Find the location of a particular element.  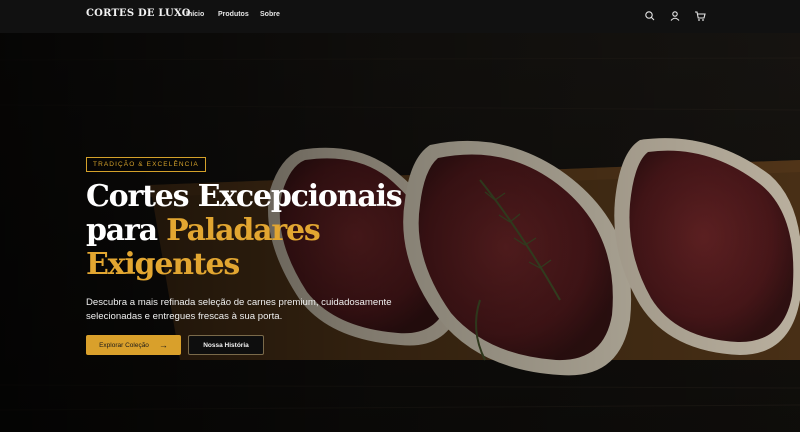

arrow-right-icon: → is located at coordinates (163, 344).